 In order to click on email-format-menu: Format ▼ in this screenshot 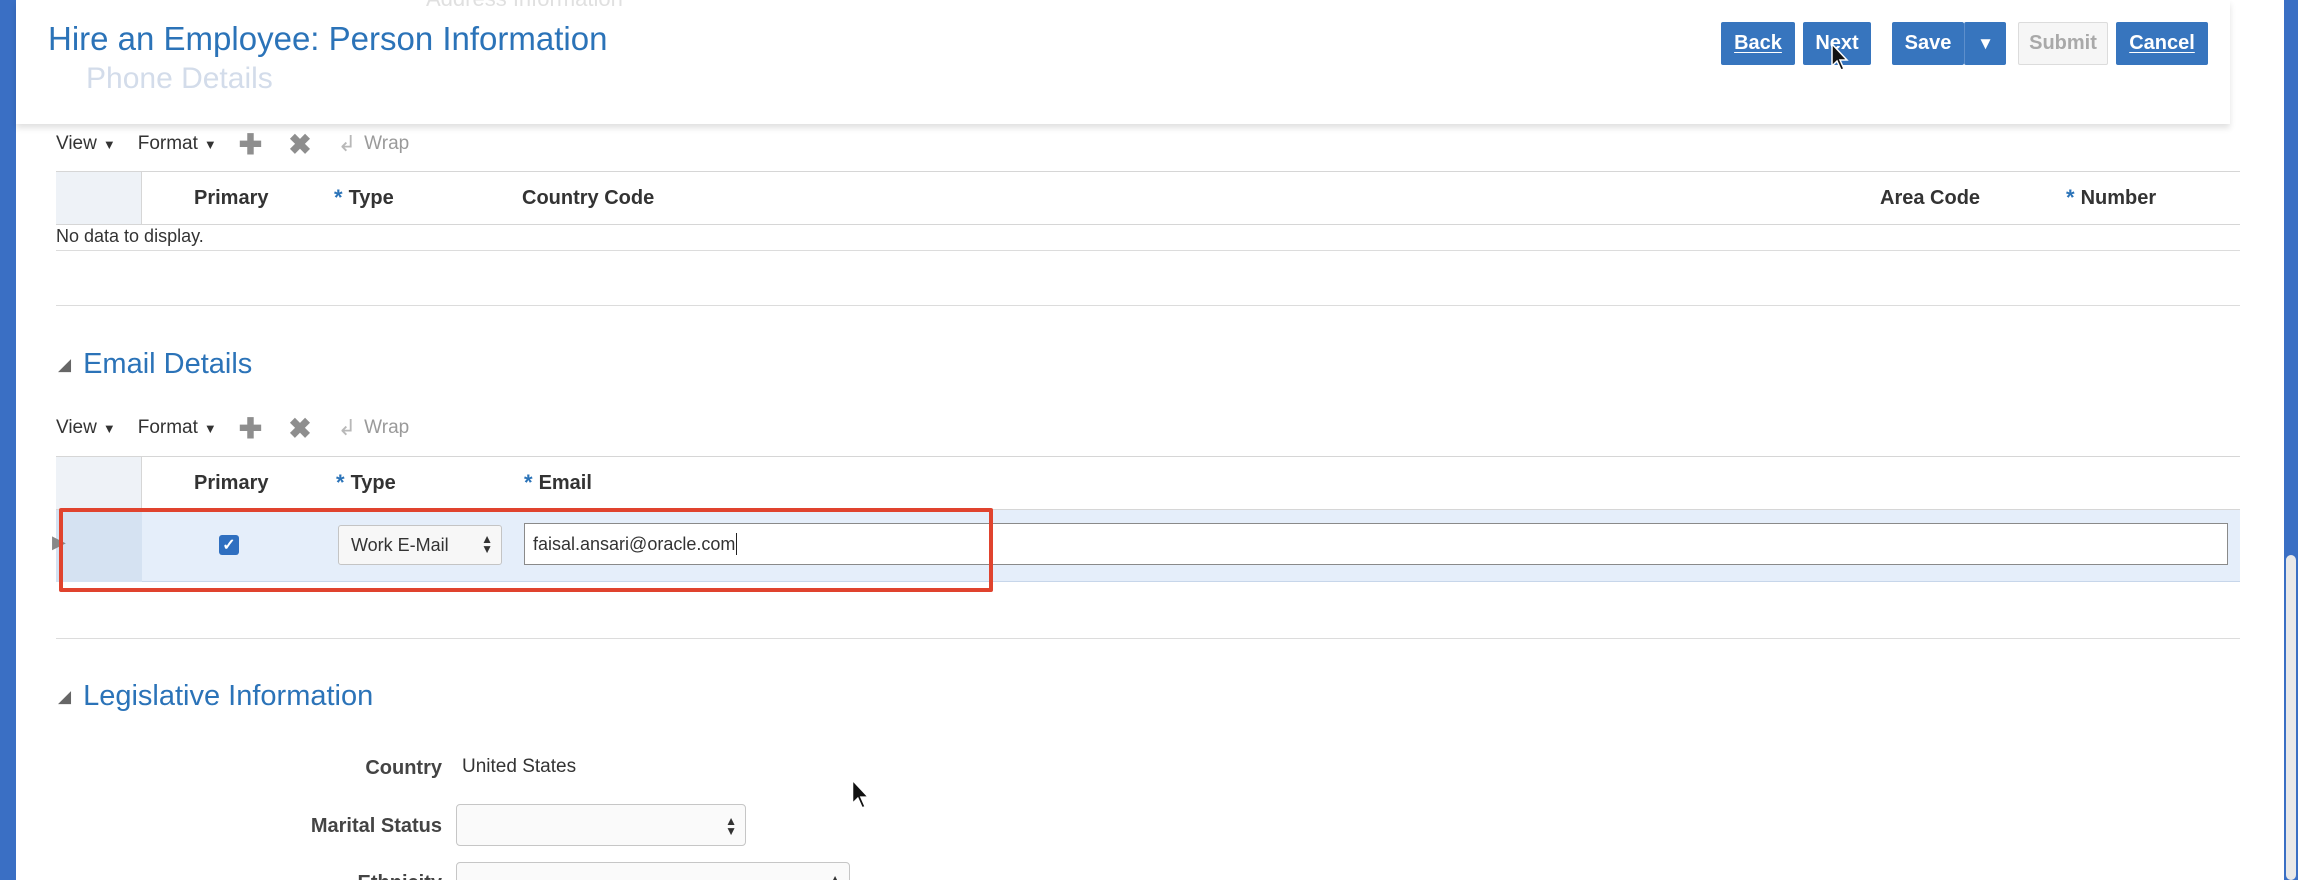, I will do `click(177, 428)`.